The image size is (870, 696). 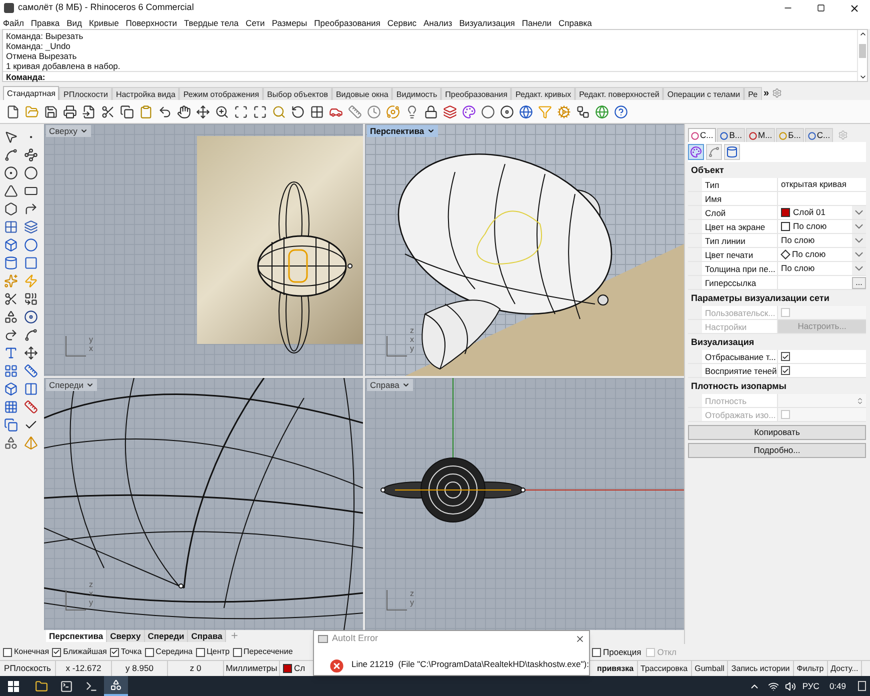 What do you see at coordinates (526, 111) in the screenshot?
I see `globe-icon` at bounding box center [526, 111].